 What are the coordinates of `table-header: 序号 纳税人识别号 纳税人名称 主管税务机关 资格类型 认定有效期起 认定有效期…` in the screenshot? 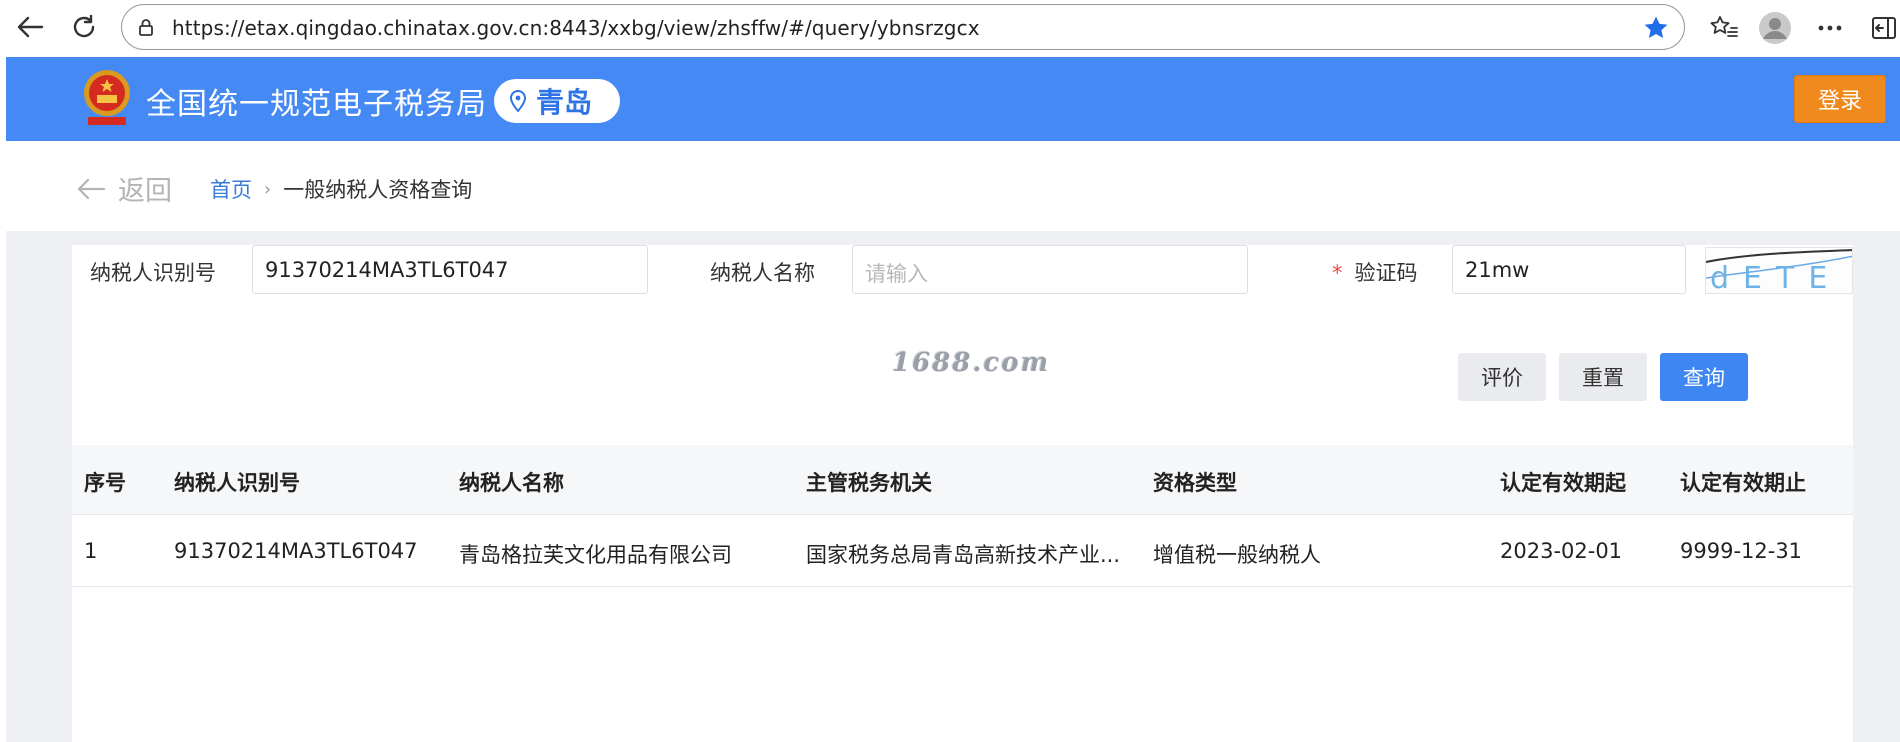 It's located at (962, 480).